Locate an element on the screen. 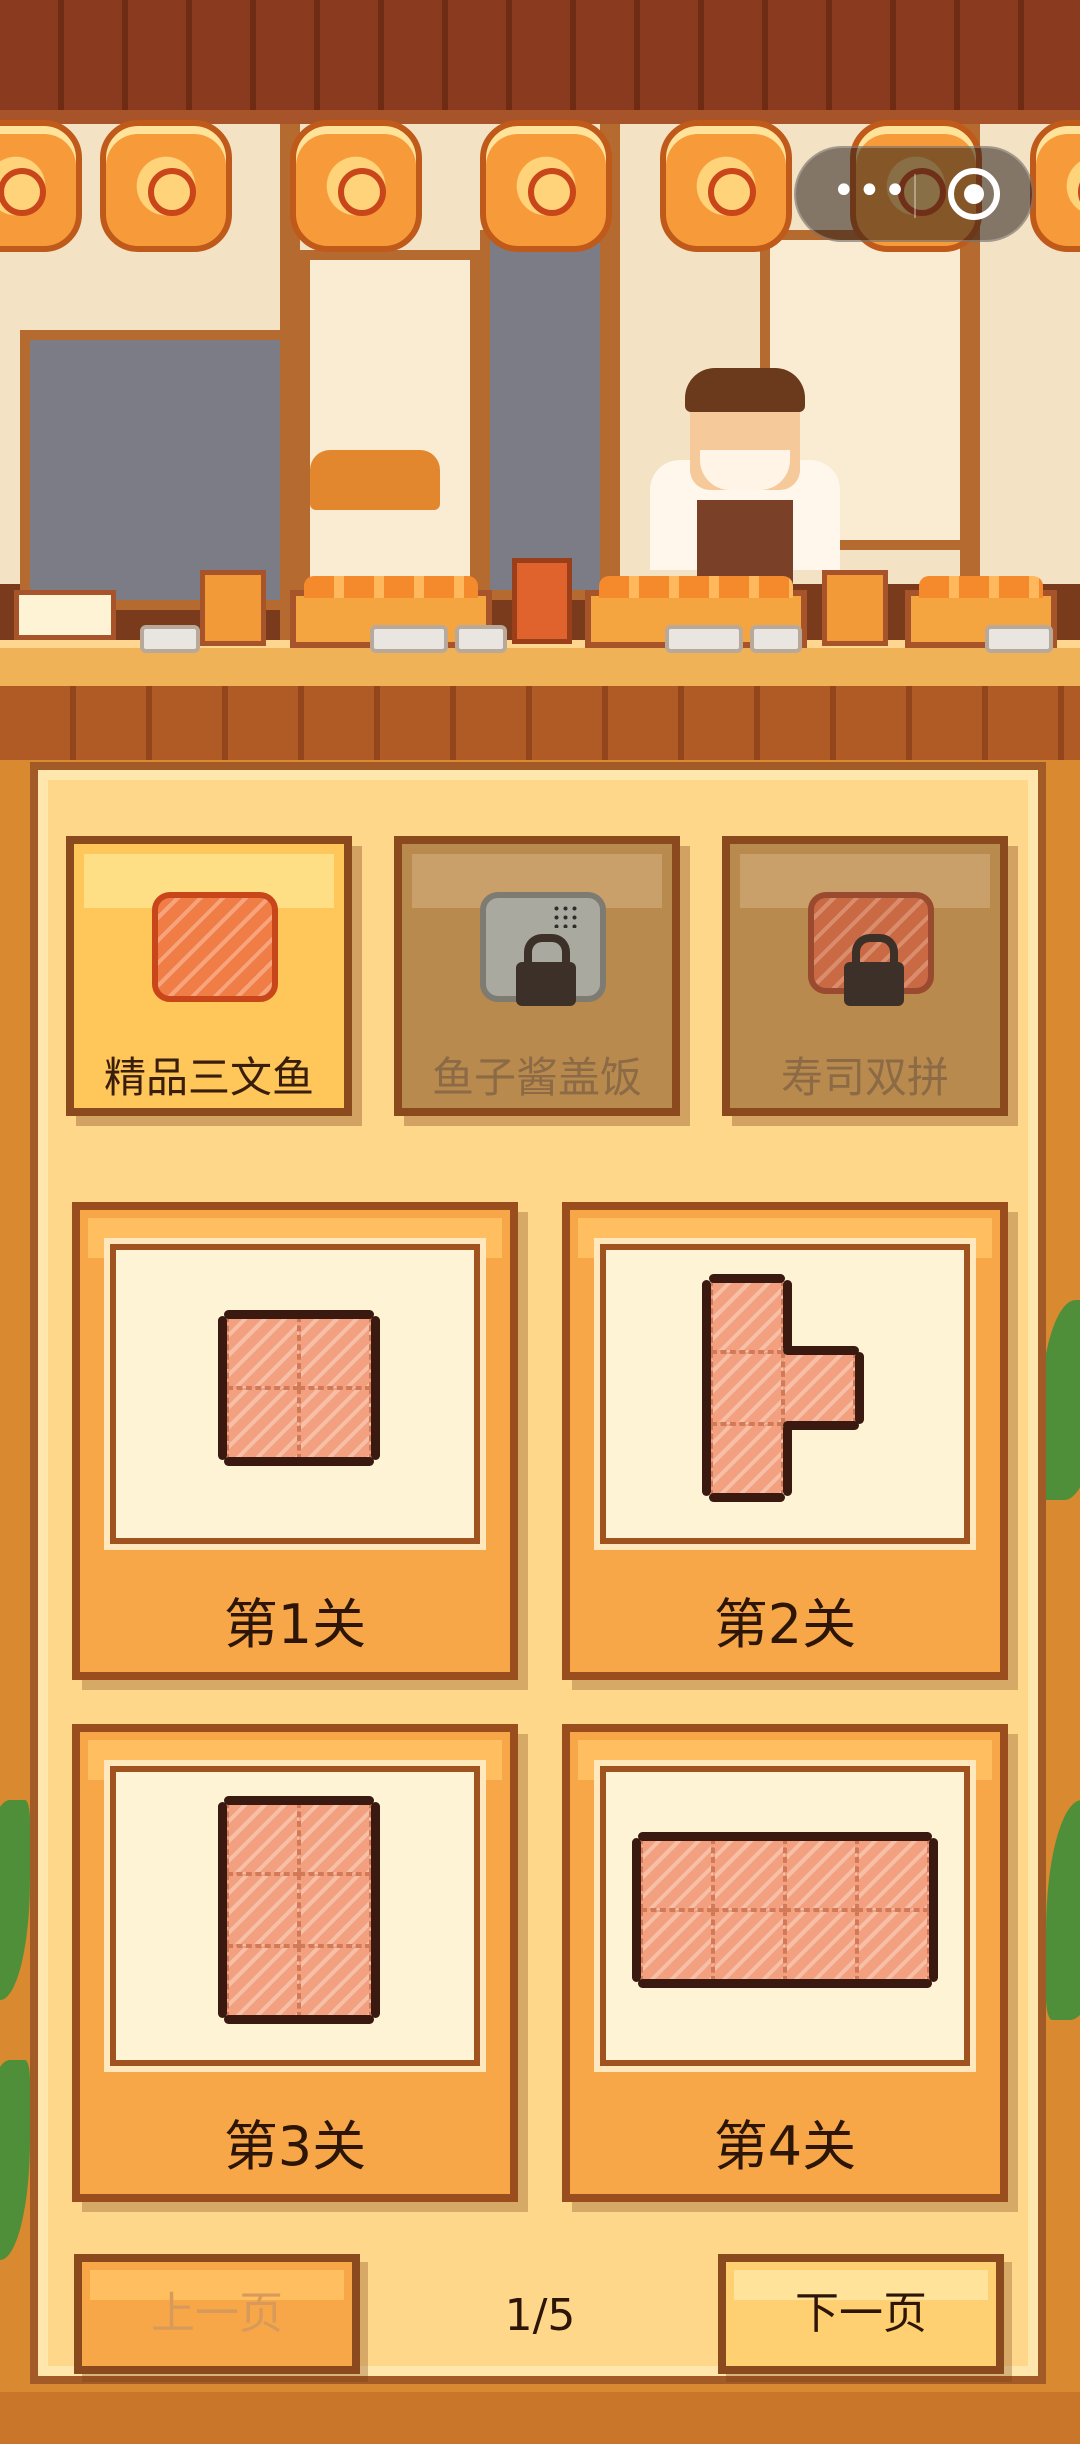 The height and width of the screenshot is (2444, 1080). level-card-1: 第1关 is located at coordinates (295, 1441).